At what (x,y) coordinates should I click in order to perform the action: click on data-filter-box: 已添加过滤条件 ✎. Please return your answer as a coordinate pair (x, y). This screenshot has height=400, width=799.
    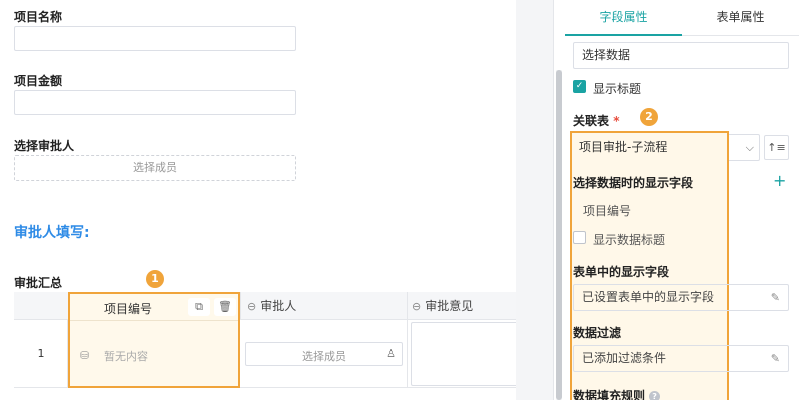
    Looking at the image, I should click on (681, 358).